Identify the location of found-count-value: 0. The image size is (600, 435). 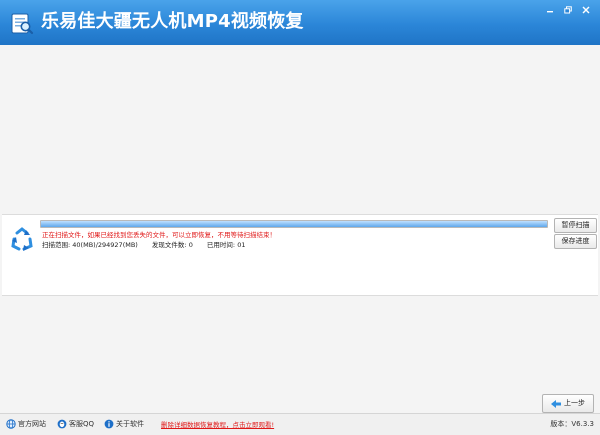
(190, 245).